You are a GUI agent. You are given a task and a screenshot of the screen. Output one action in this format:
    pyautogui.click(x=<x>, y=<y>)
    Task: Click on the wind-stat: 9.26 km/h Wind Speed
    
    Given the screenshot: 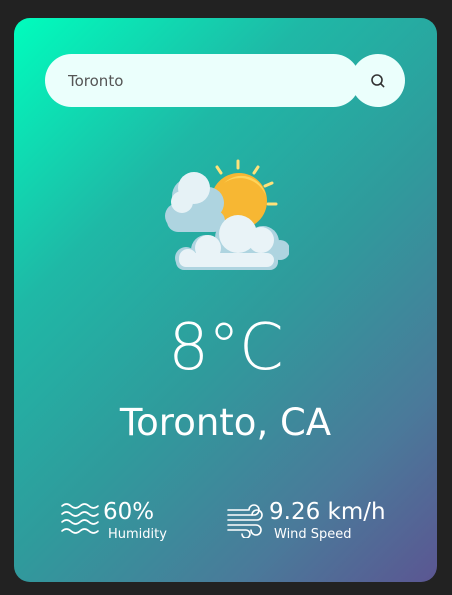 What is the action you would take?
    pyautogui.click(x=326, y=521)
    